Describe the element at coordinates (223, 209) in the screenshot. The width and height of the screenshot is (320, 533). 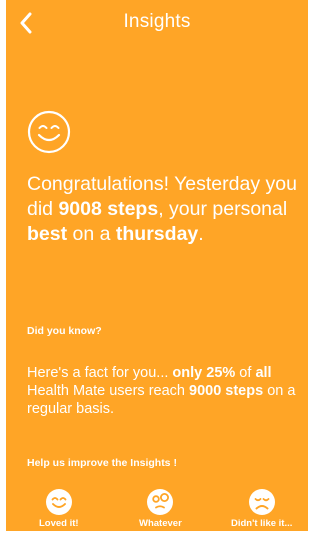
I see `headline-text-2: , your personal` at that location.